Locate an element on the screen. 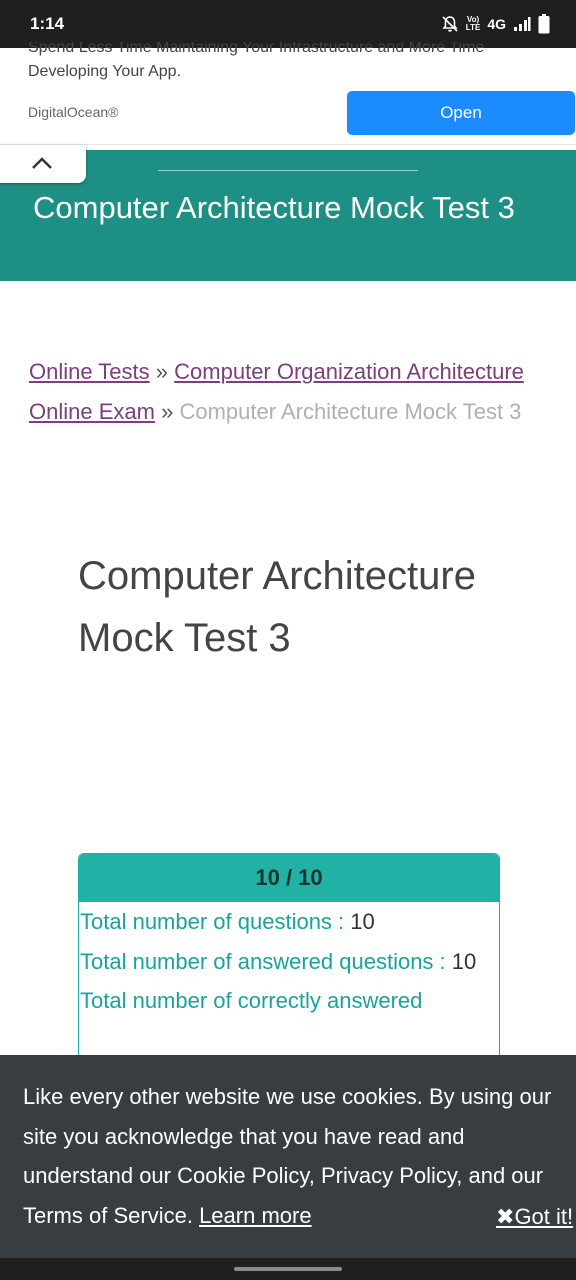 The image size is (576, 1280). system-nav-bar is located at coordinates (288, 1269).